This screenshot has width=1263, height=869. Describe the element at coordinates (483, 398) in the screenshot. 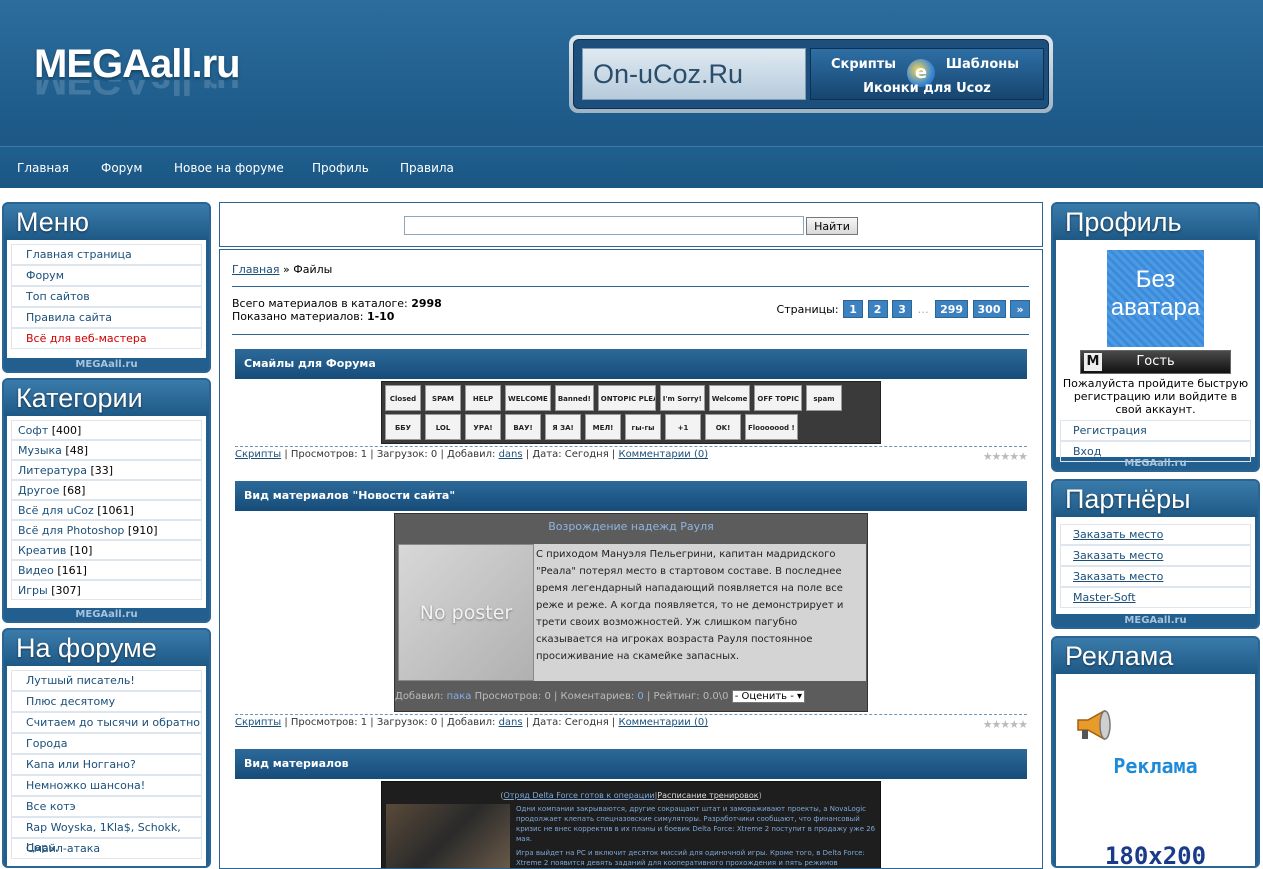

I see `smiley-badge: HELP` at that location.